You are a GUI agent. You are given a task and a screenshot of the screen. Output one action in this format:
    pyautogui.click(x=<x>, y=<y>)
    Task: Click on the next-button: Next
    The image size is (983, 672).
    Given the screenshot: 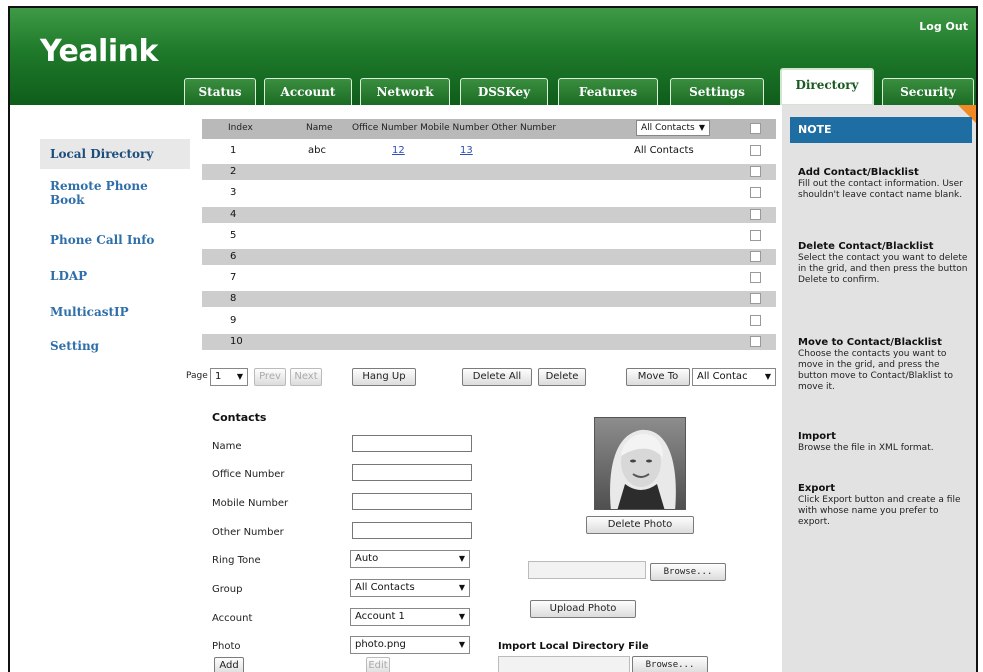 What is the action you would take?
    pyautogui.click(x=306, y=377)
    